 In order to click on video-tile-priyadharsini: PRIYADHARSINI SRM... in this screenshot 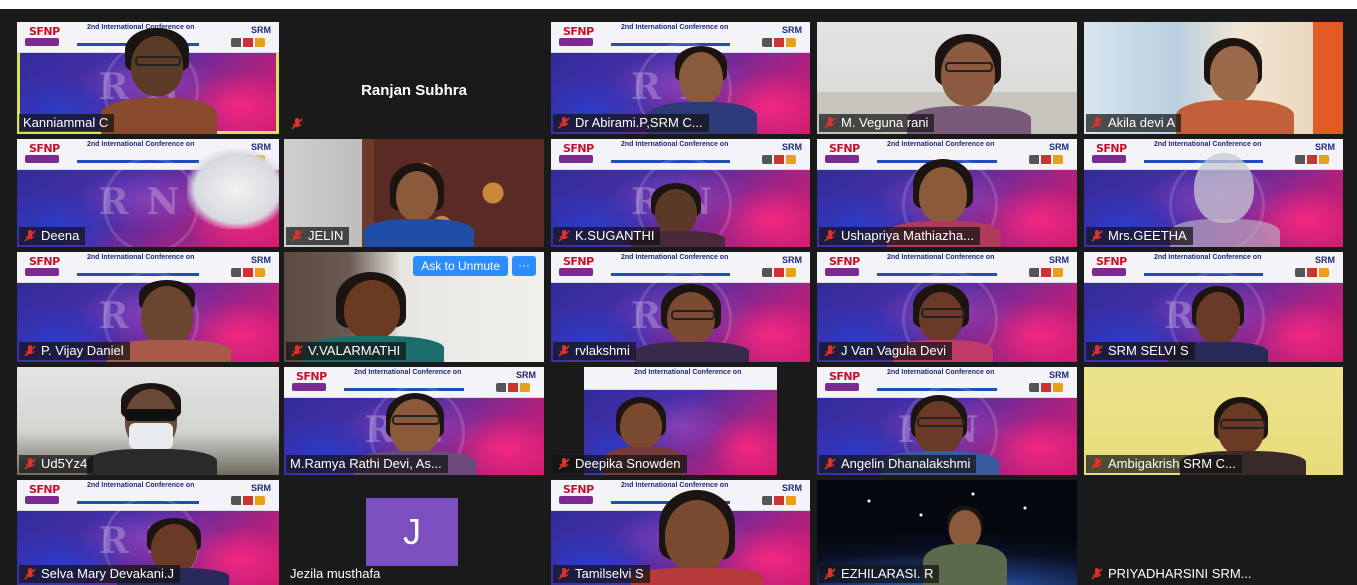, I will do `click(1213, 532)`.